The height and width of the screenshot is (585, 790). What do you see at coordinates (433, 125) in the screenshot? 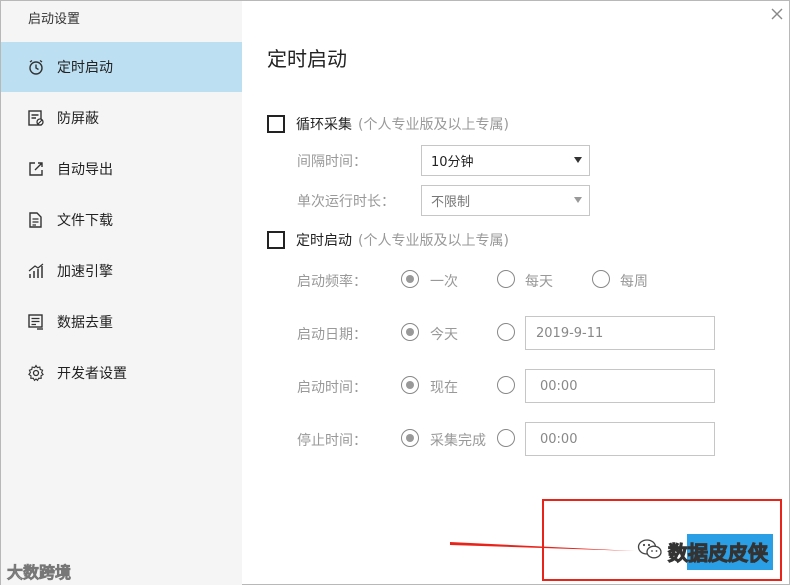
I see `loop-collect-note: (个人专业版及以上专属)` at bounding box center [433, 125].